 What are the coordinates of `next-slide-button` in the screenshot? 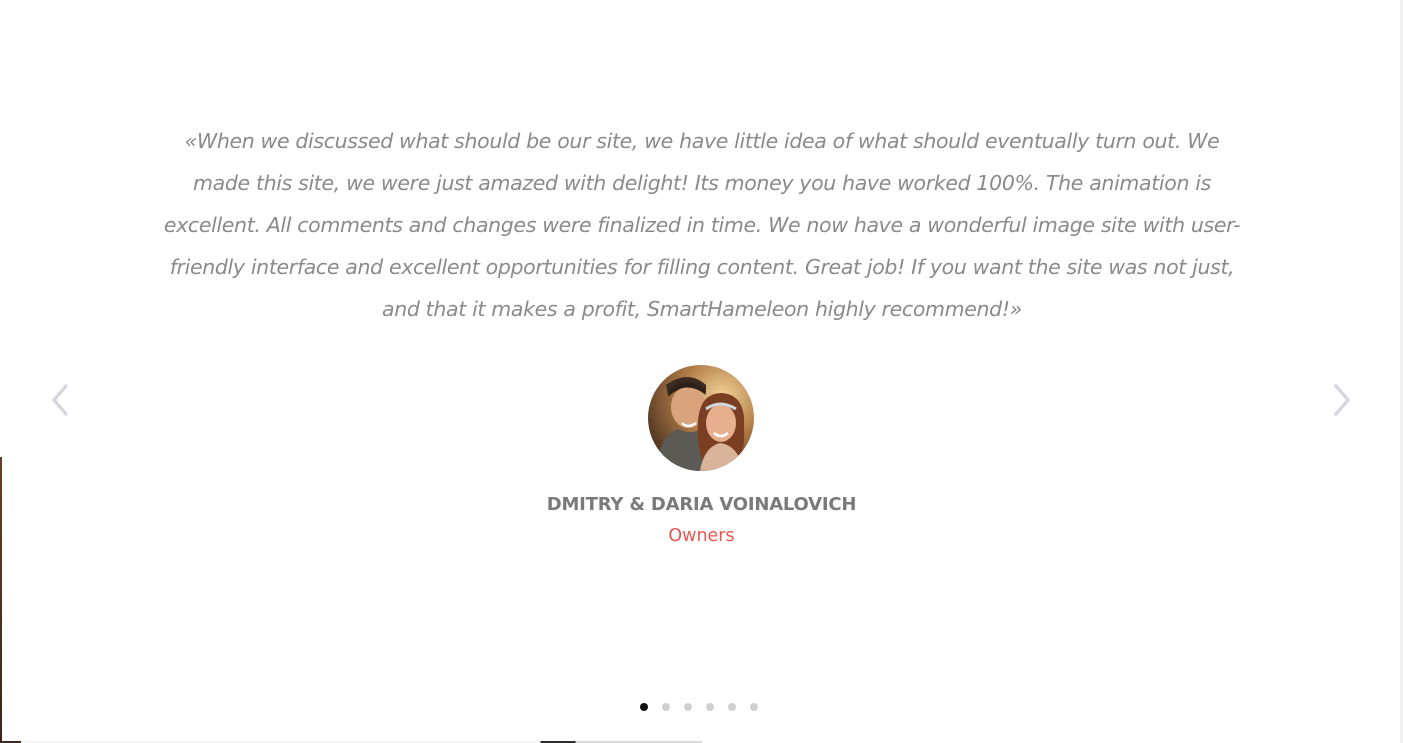 It's located at (1342, 400).